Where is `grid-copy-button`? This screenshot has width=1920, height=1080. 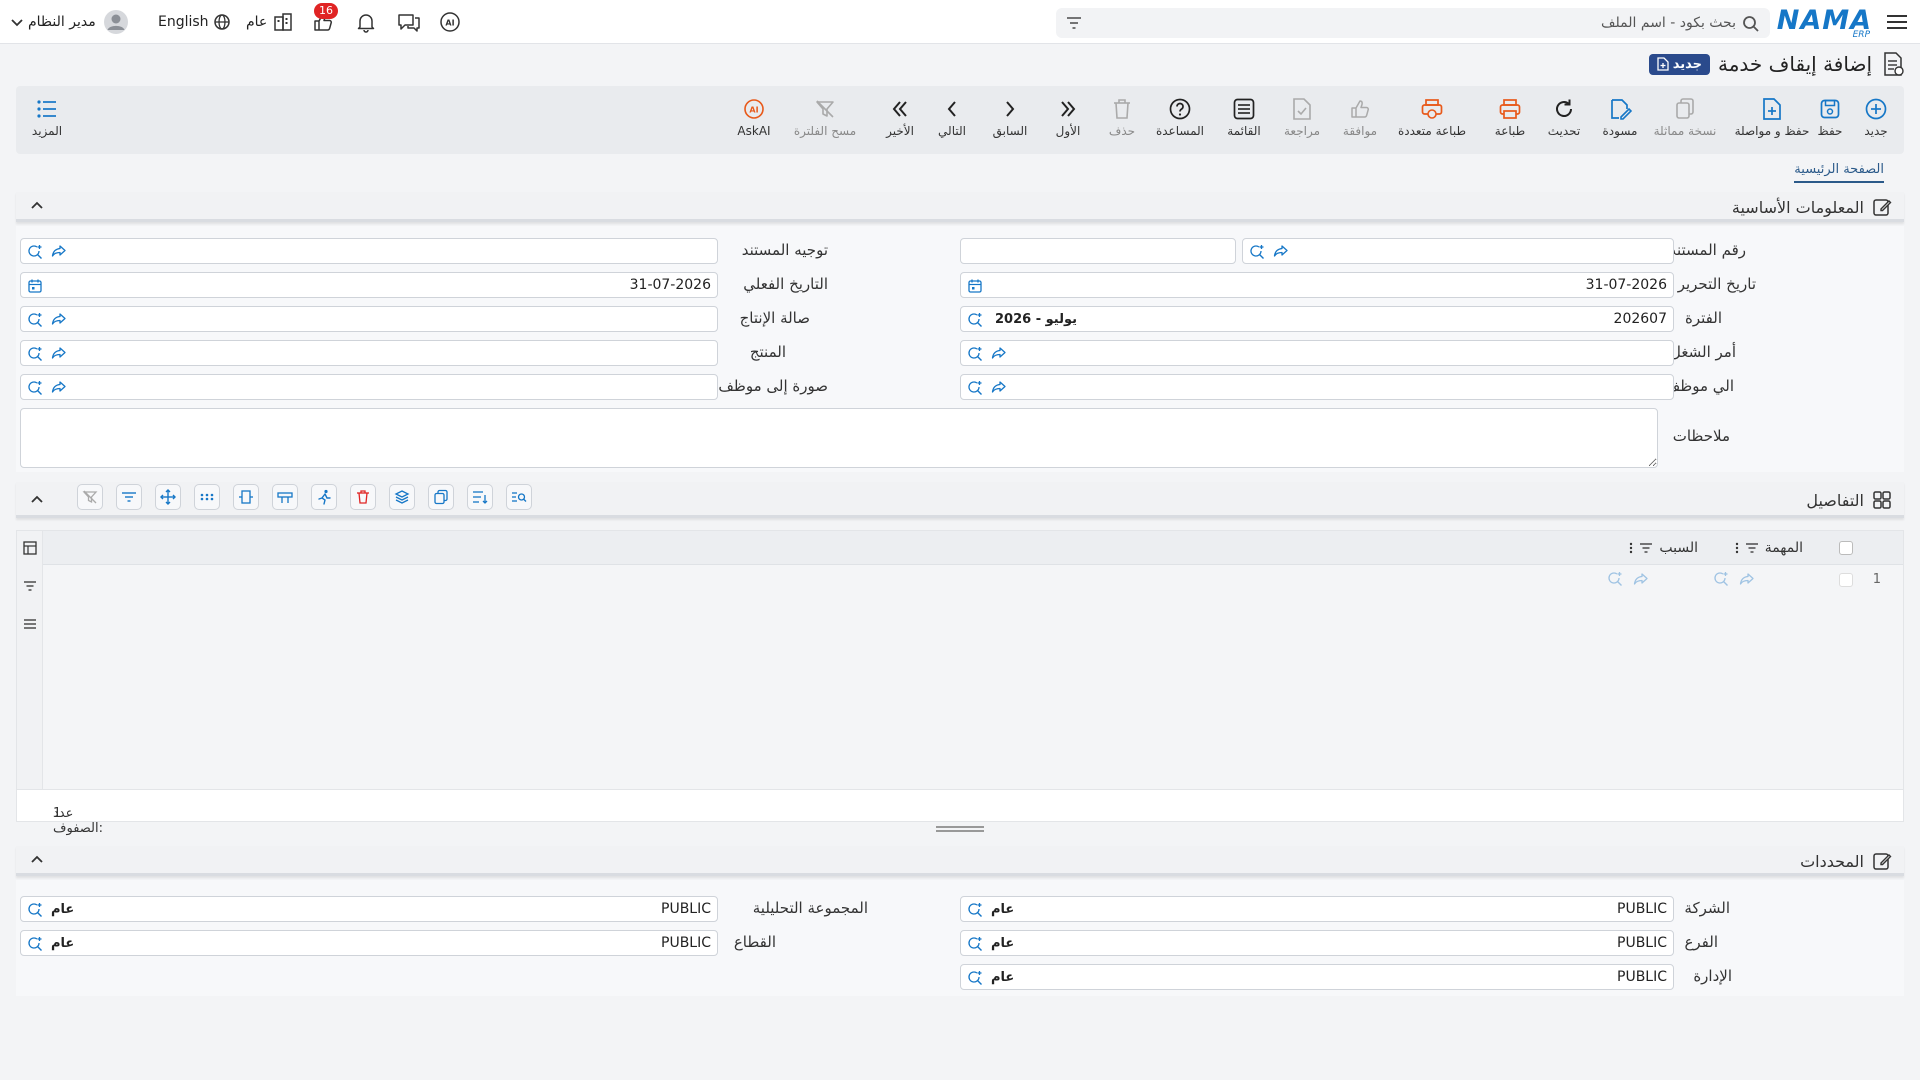
grid-copy-button is located at coordinates (441, 497).